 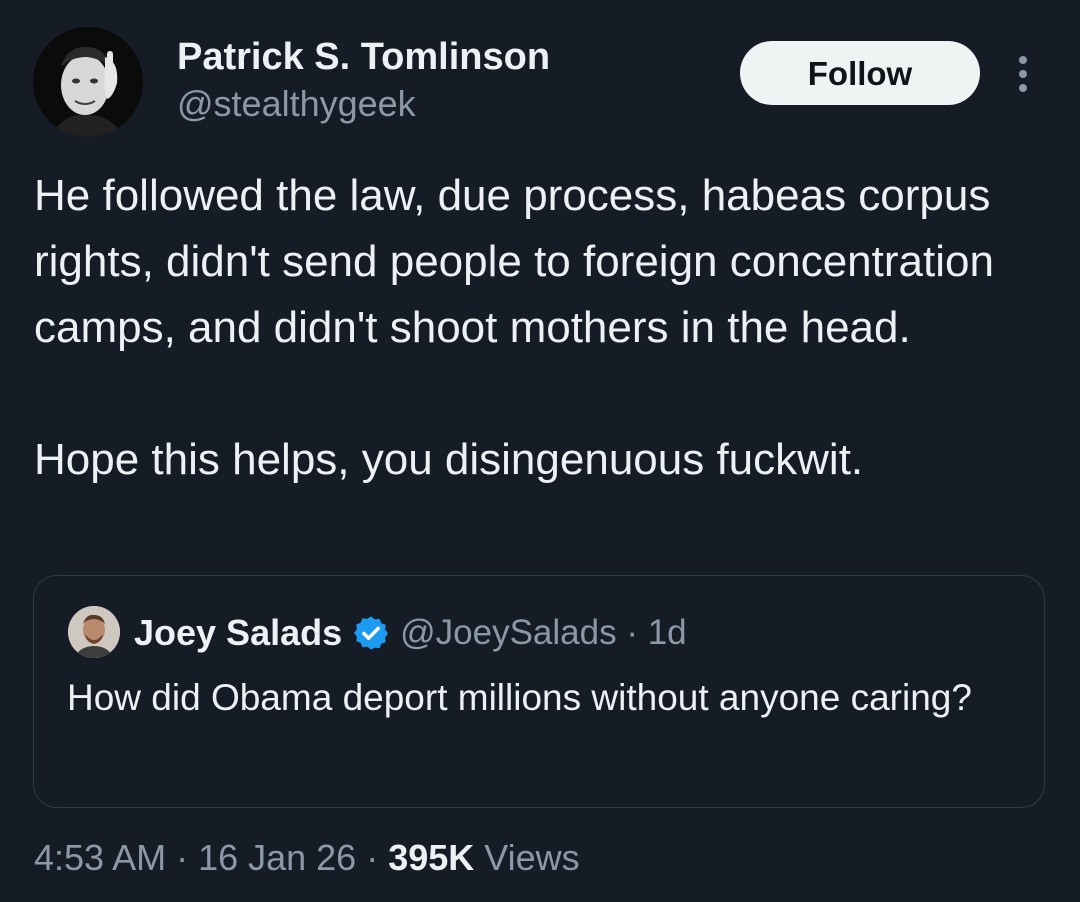 I want to click on more-vertical-icon, so click(x=1023, y=74).